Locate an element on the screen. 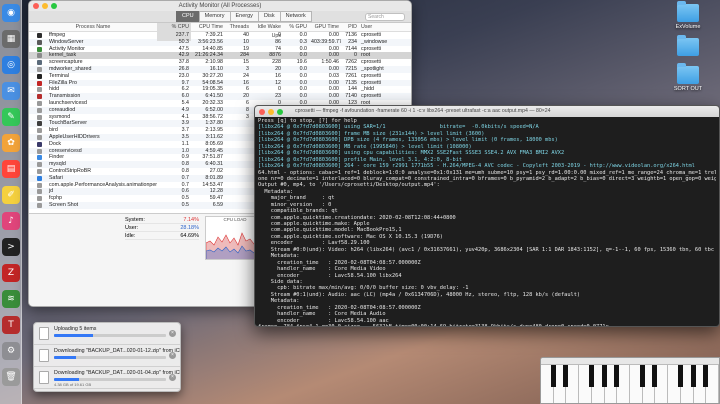 The width and height of the screenshot is (720, 404). terminal-icon: > is located at coordinates (11, 247).